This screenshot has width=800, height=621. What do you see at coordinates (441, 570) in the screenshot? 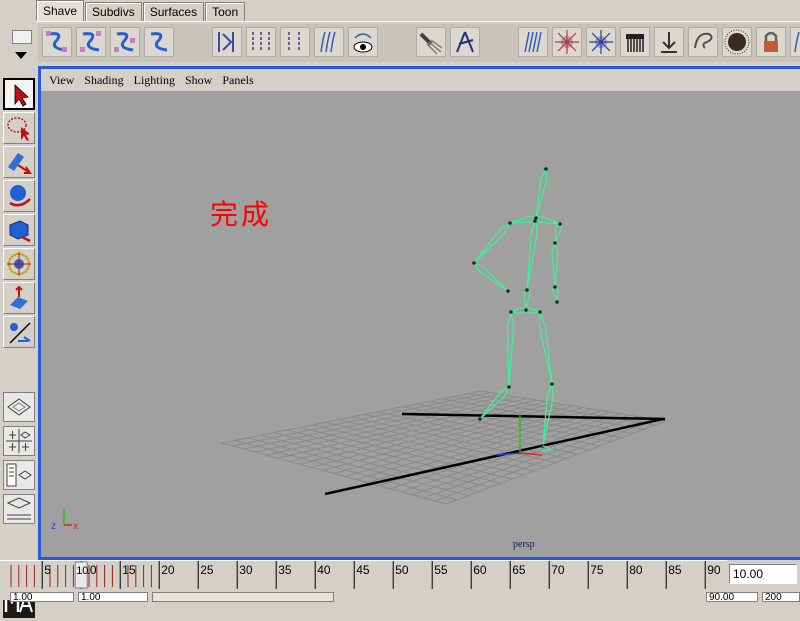
I see `tick-label-55: 55` at bounding box center [441, 570].